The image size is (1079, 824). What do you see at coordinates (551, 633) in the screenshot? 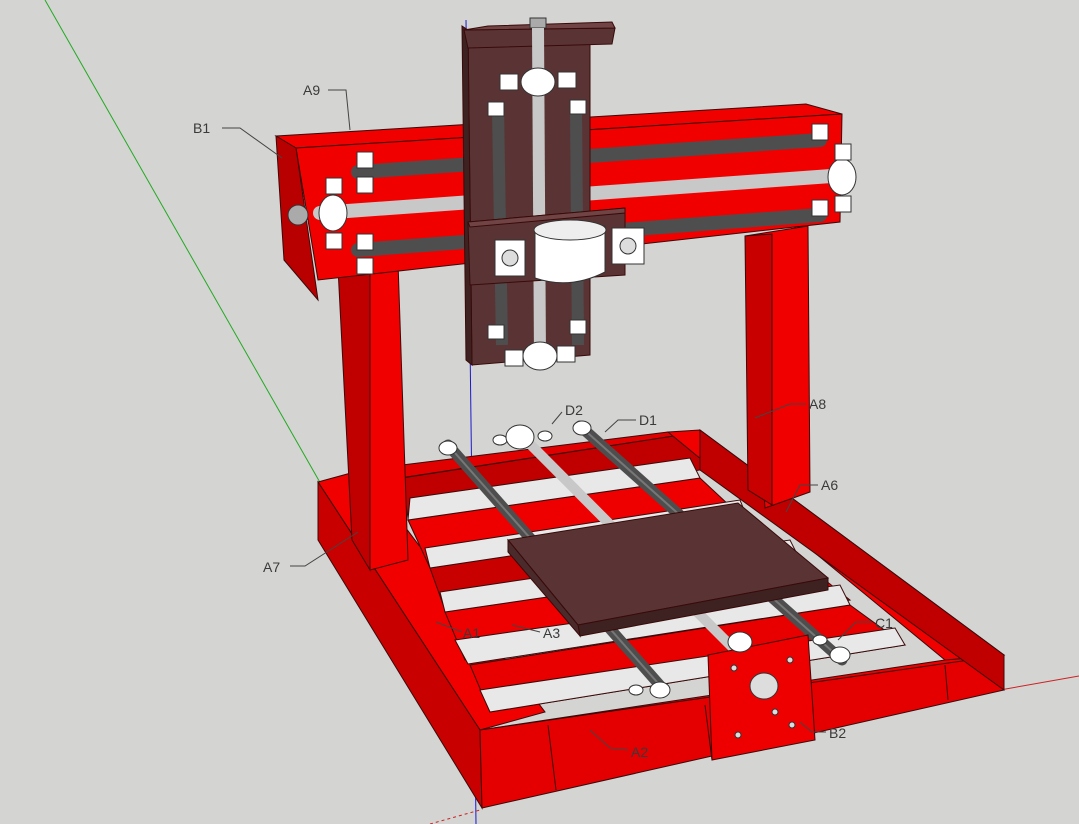
I see `label-a3: A3` at bounding box center [551, 633].